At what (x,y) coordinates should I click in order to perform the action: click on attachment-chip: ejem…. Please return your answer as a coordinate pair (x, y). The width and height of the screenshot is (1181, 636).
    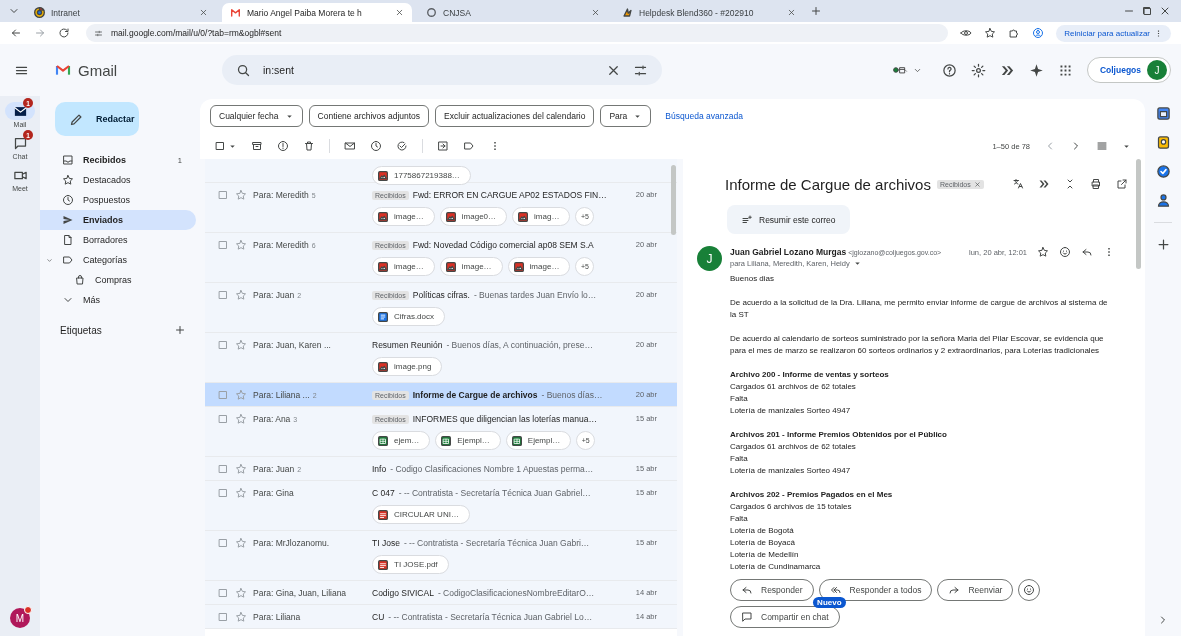
    Looking at the image, I should click on (401, 440).